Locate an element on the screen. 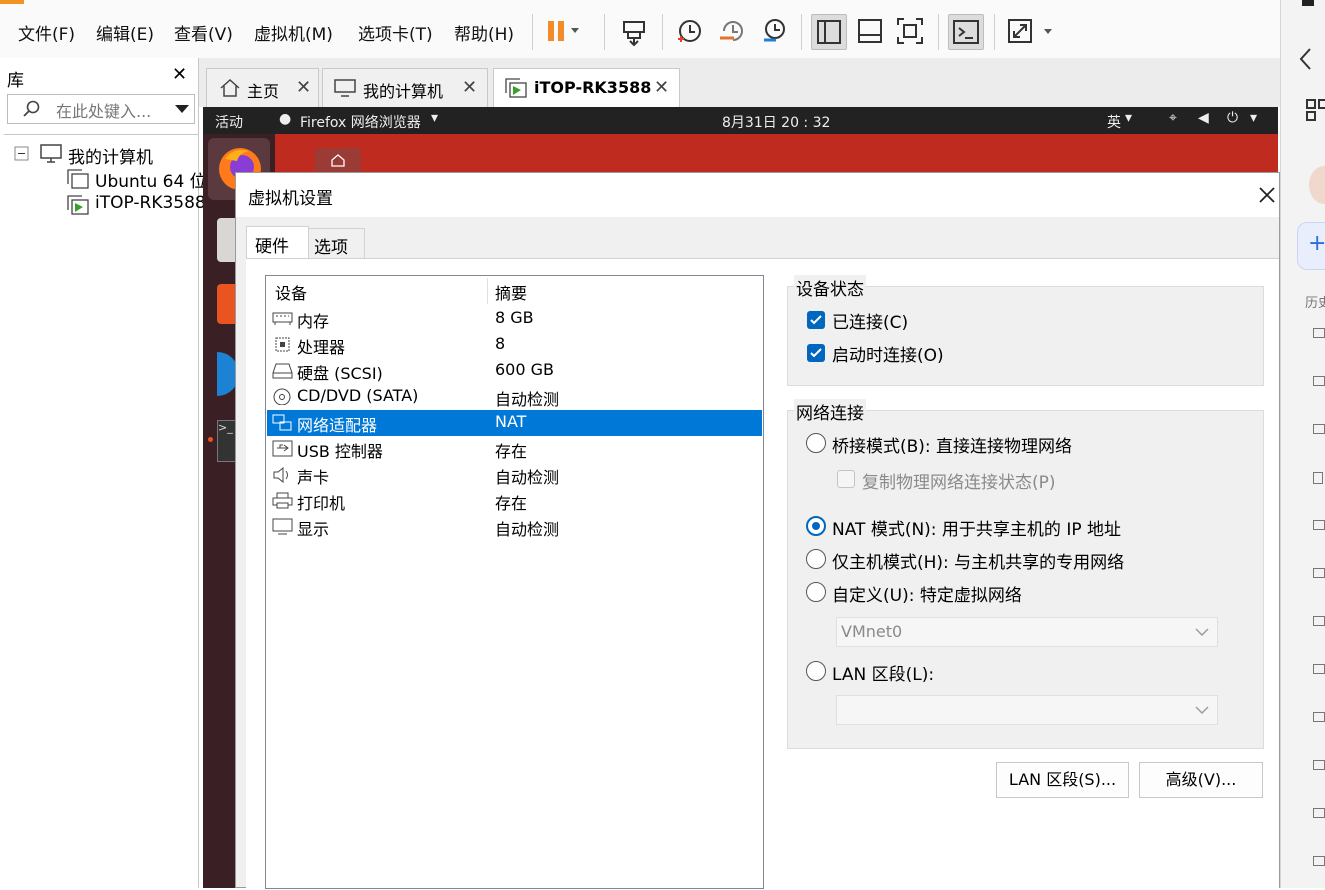 This screenshot has width=1325, height=890. custom-label: 自定义(U): 特定虚拟网络 is located at coordinates (927, 593).